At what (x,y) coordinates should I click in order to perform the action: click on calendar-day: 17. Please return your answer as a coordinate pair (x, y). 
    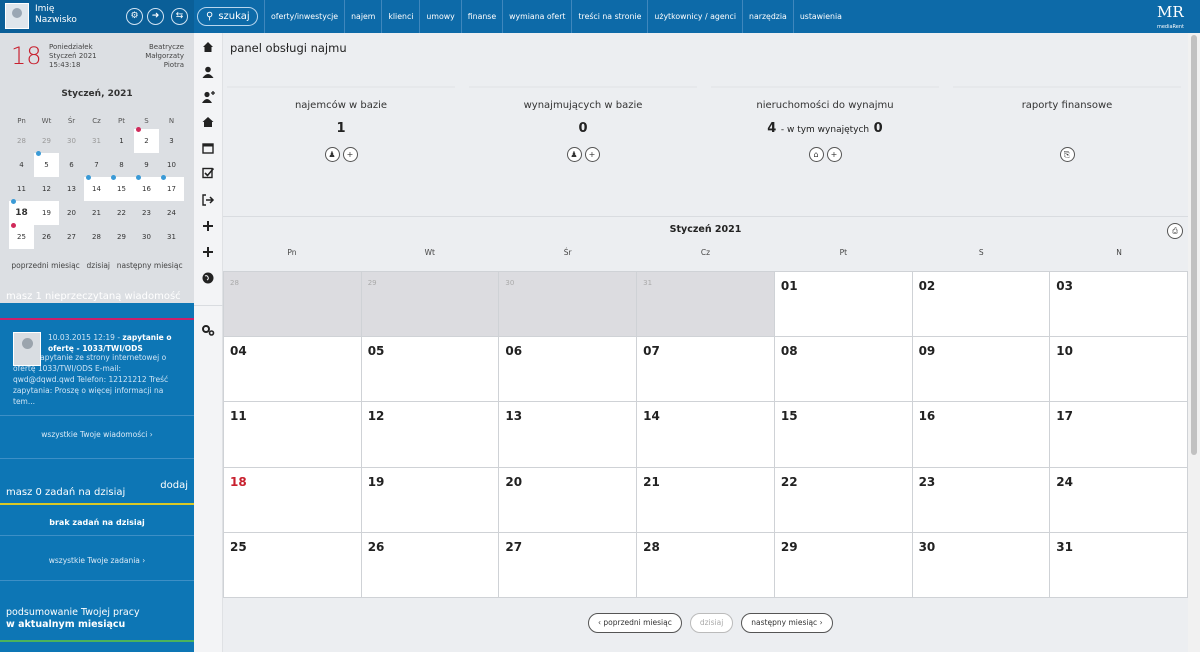
    Looking at the image, I should click on (1119, 435).